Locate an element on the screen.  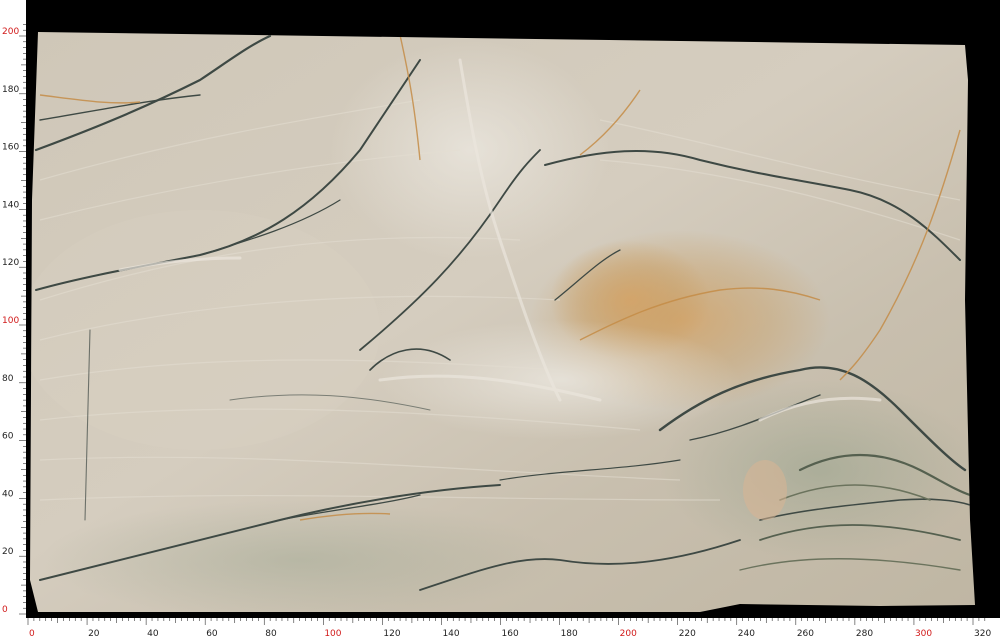
y-ruler-label: 200 is located at coordinates (10, 32).